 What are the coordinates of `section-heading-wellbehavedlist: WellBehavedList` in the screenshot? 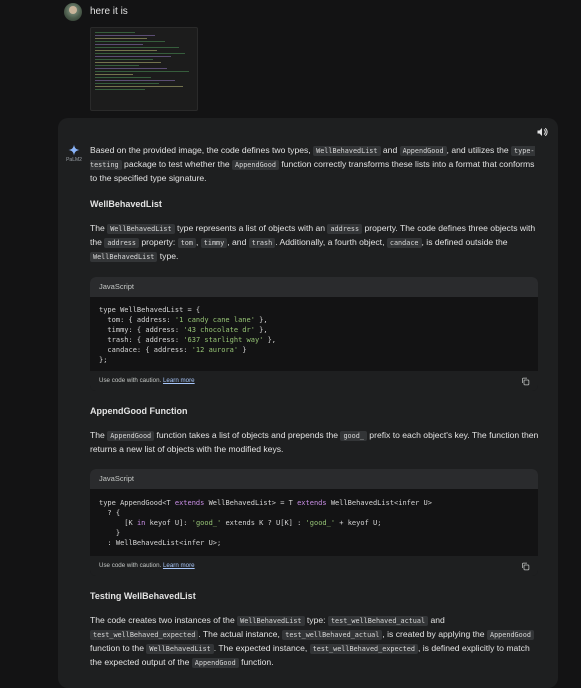 It's located at (126, 204).